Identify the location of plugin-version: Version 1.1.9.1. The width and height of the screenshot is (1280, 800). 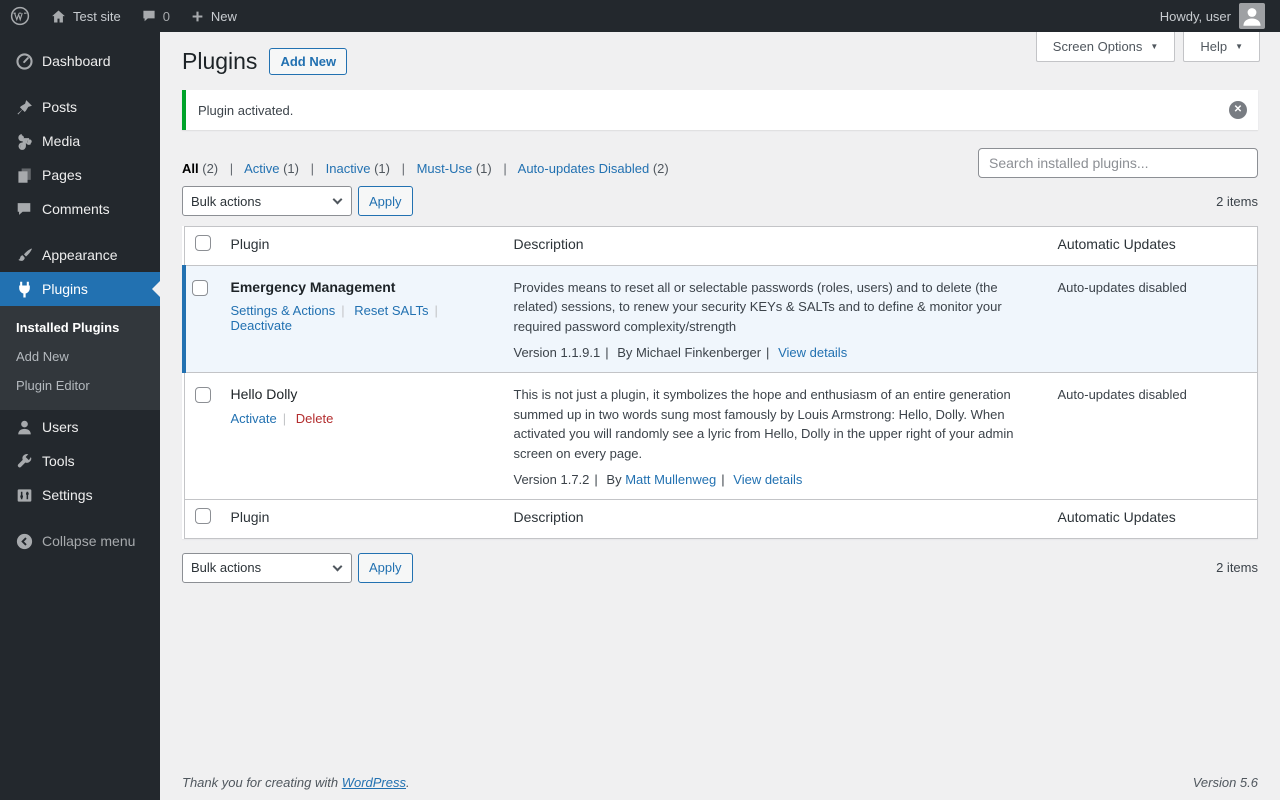
(564, 352).